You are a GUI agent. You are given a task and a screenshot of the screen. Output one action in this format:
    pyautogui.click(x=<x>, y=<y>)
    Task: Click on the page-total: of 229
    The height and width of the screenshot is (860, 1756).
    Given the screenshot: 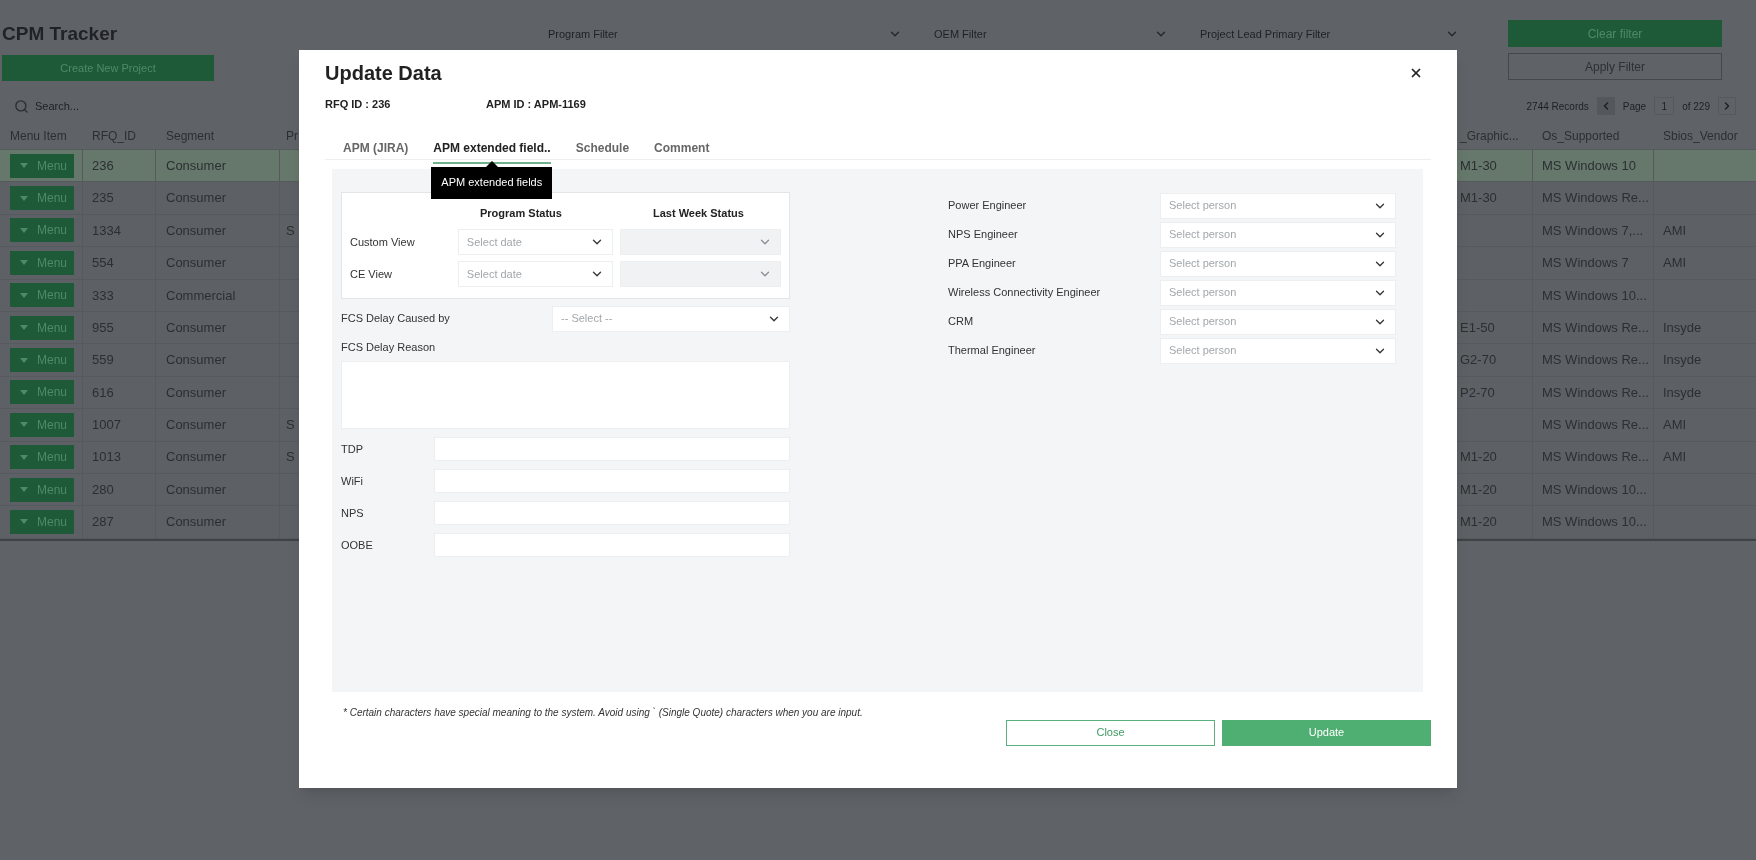 What is the action you would take?
    pyautogui.click(x=1696, y=106)
    